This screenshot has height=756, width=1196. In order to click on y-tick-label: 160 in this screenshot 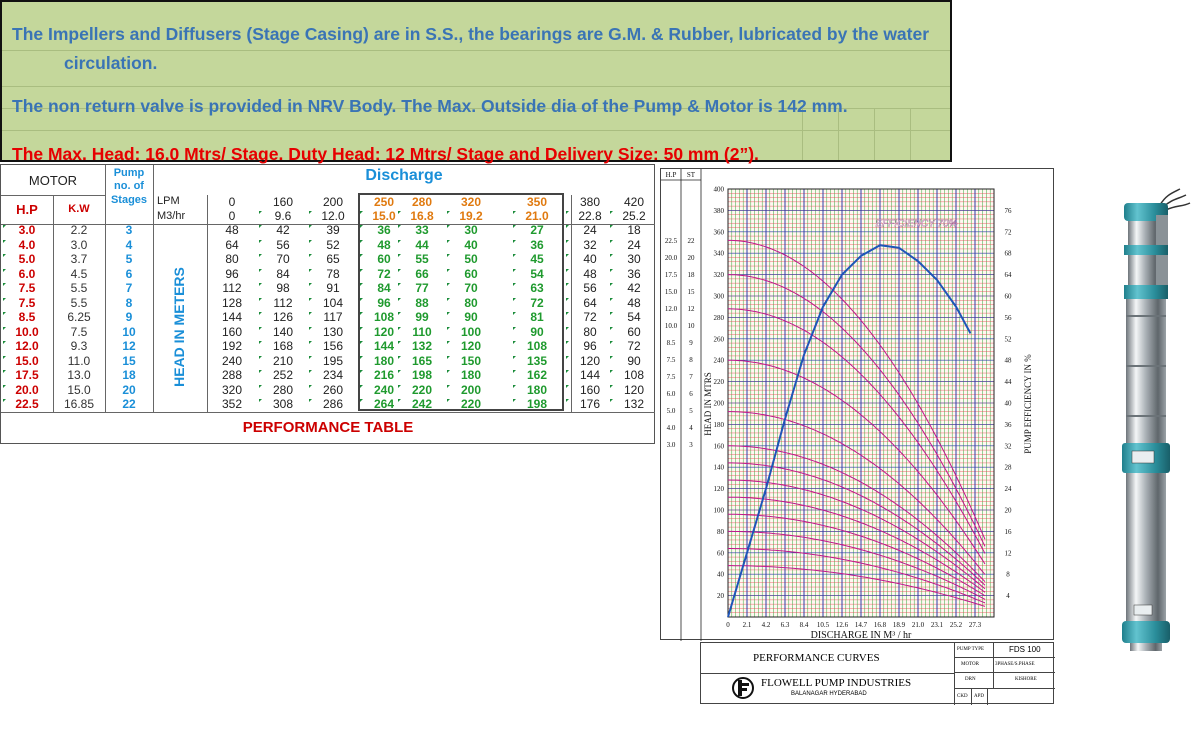, I will do `click(719, 446)`.